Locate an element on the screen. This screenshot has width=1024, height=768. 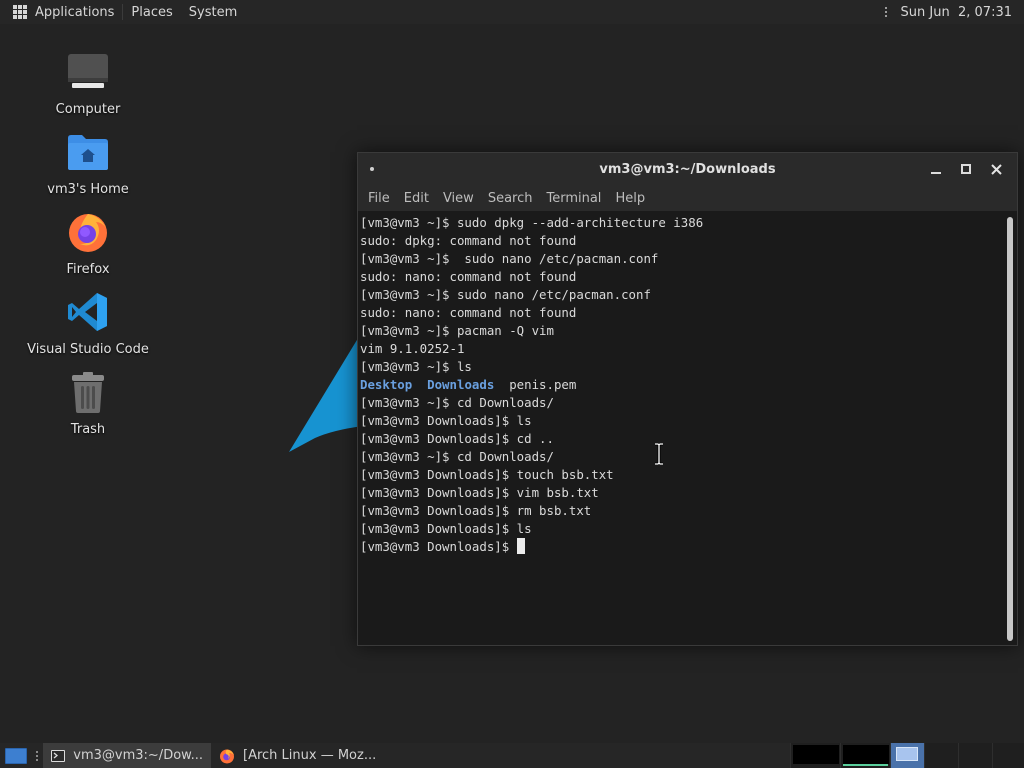
terminal-line: [vm3@vm3 ~]$ ls is located at coordinates (416, 366).